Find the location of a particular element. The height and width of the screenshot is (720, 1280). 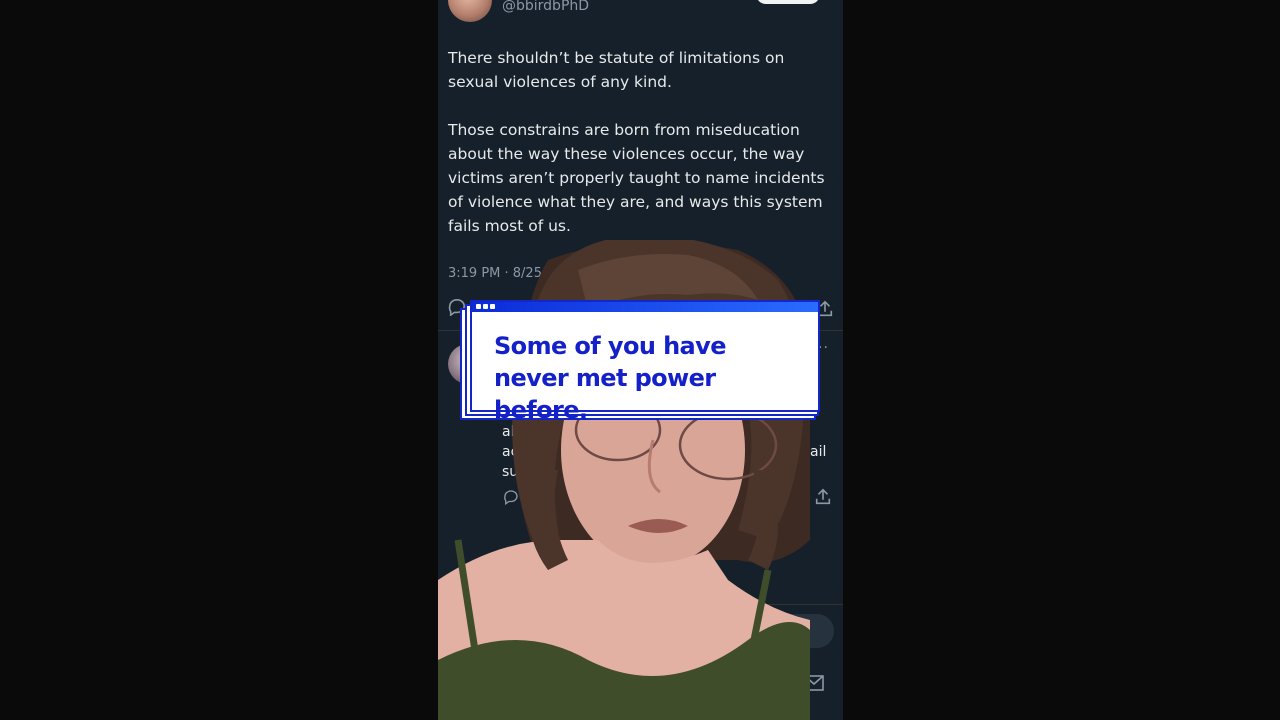

caption-window: Some of you have never met power before. is located at coordinates (645, 362).